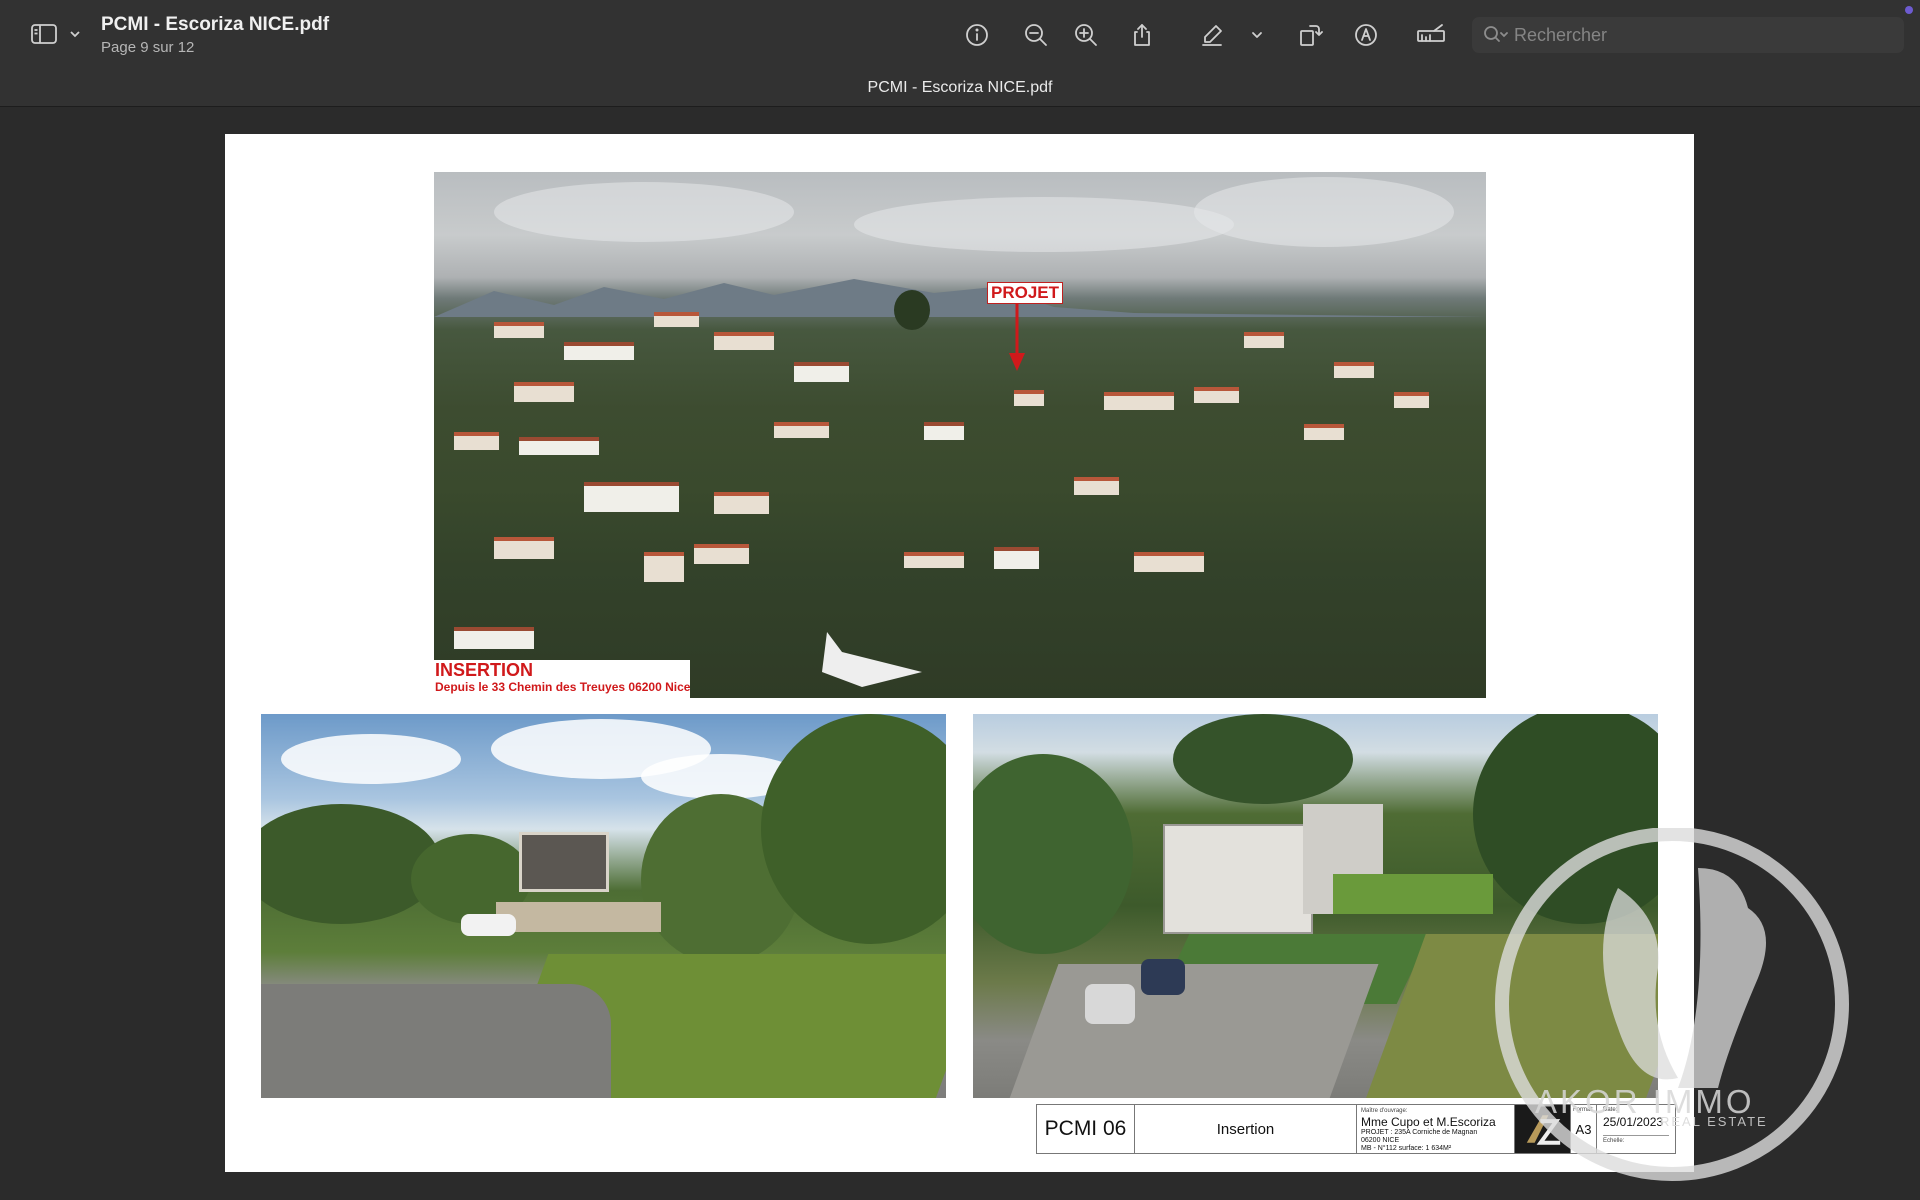 This screenshot has width=1920, height=1200. I want to click on redact-button, so click(1431, 35).